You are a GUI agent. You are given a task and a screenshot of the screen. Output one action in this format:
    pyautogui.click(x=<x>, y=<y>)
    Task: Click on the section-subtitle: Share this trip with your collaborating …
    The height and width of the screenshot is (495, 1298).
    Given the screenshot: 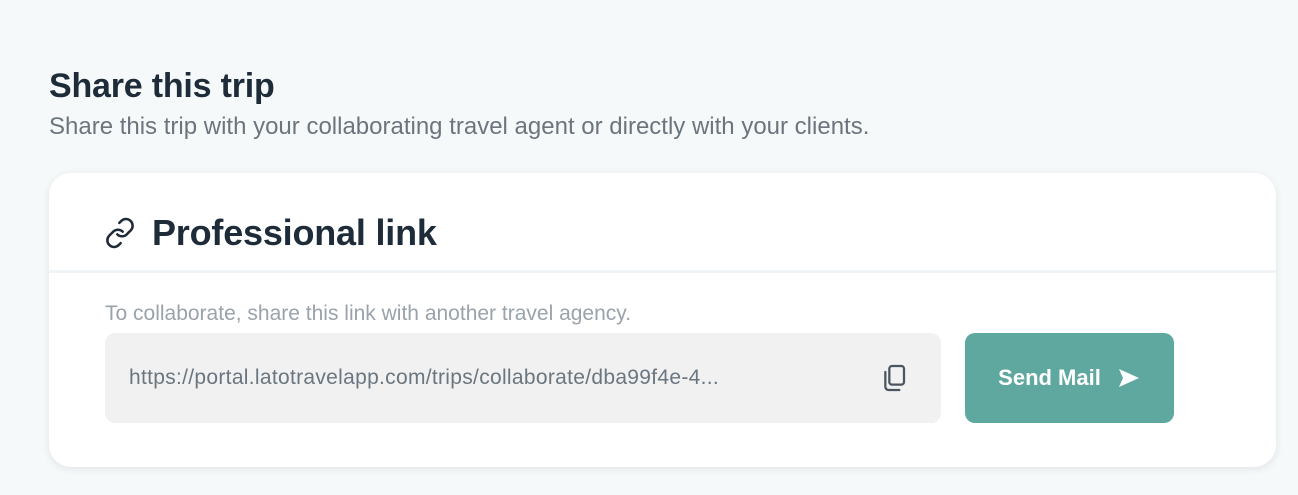 What is the action you would take?
    pyautogui.click(x=459, y=126)
    